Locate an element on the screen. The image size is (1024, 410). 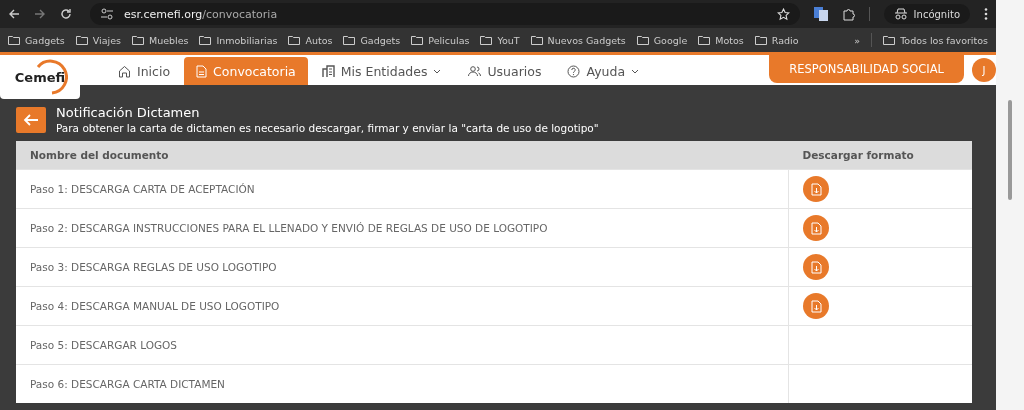
building-icon is located at coordinates (328, 71).